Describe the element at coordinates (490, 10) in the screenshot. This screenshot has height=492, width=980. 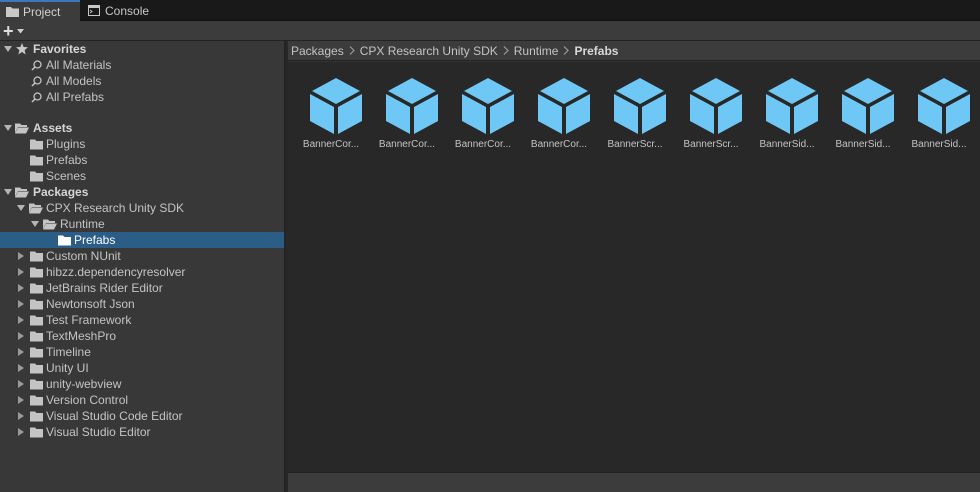
I see `tab-bar: Project Console` at that location.